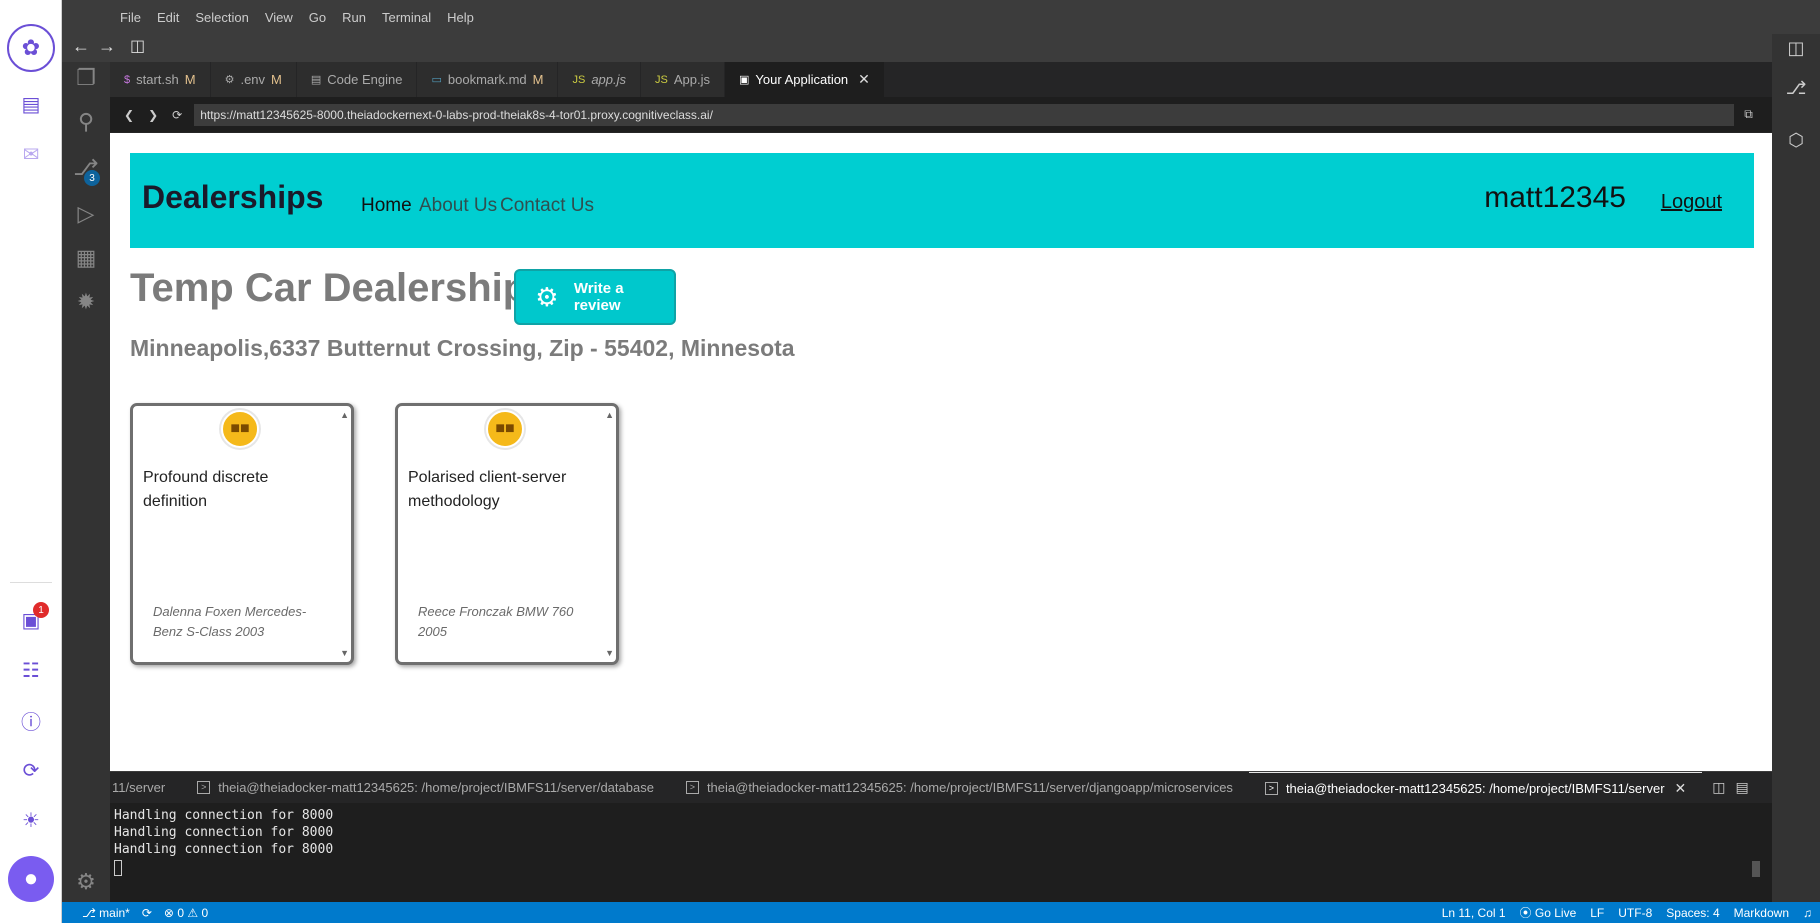 The height and width of the screenshot is (923, 1820). I want to click on encoding-status: UTF-8, so click(1635, 913).